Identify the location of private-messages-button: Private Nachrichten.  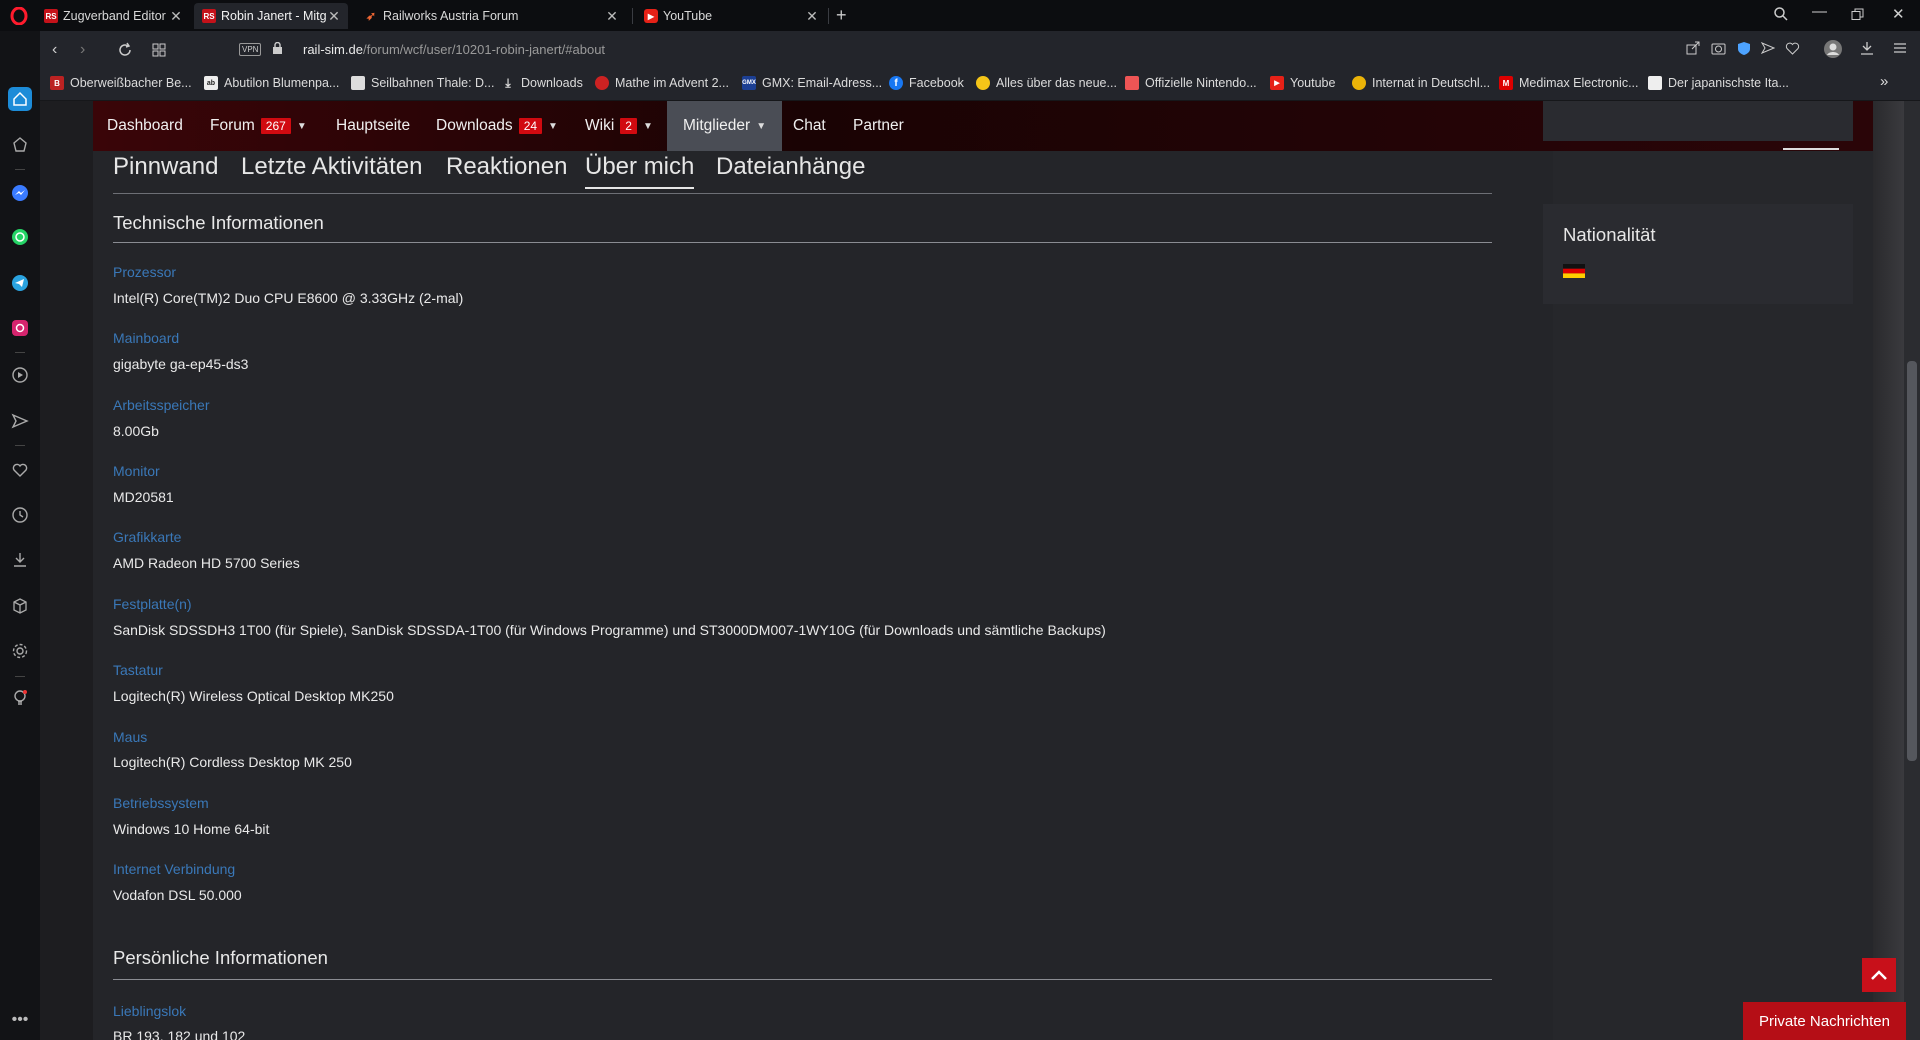
(1824, 1021).